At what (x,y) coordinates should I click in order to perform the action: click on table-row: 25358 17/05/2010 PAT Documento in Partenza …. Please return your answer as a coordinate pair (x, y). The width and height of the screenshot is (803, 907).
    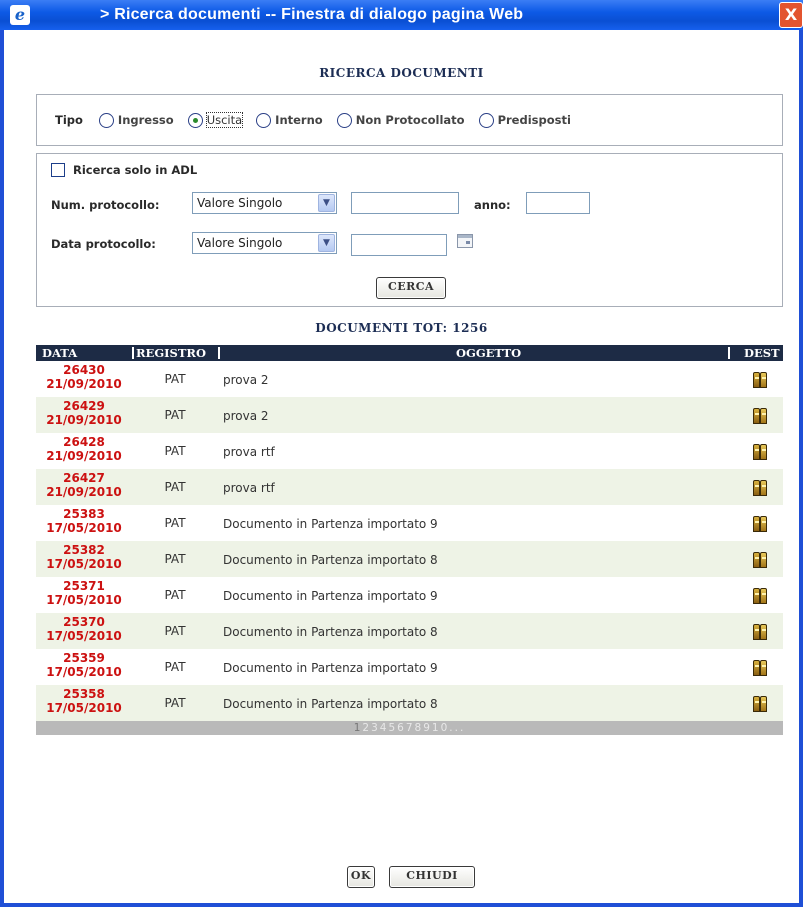
    Looking at the image, I should click on (409, 703).